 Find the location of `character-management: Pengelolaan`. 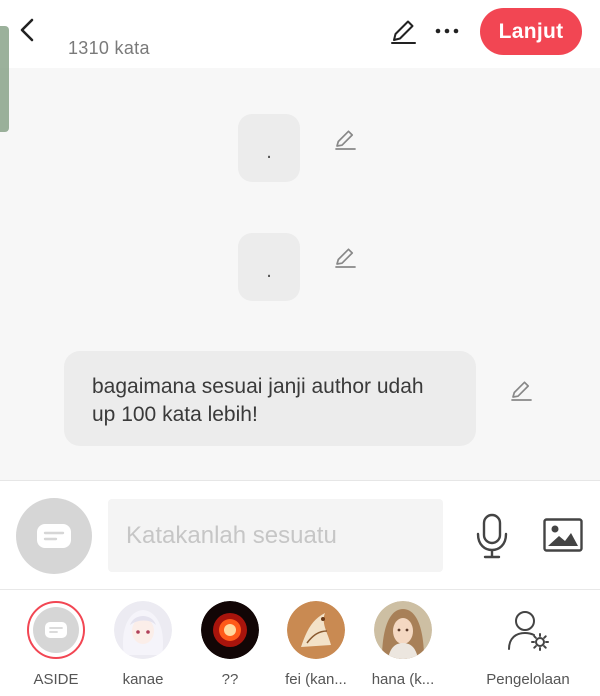

character-management: Pengelolaan is located at coordinates (528, 644).